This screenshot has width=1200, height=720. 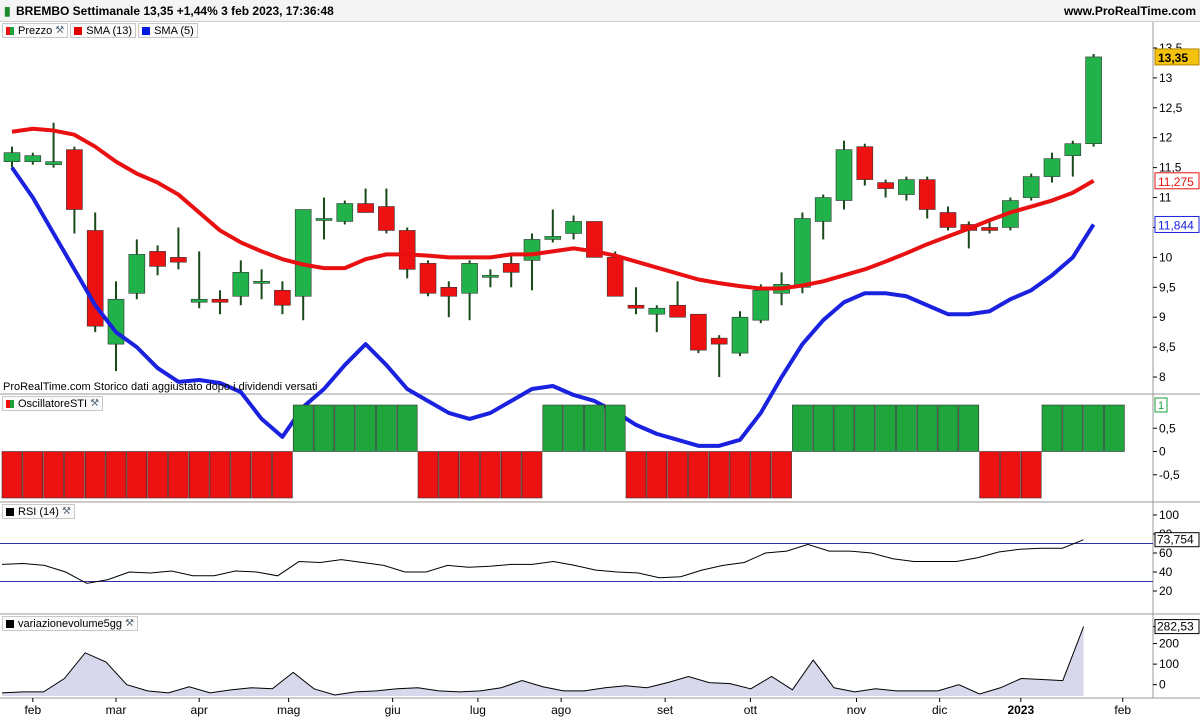 I want to click on x-tick-label: 2023, so click(x=1020, y=710).